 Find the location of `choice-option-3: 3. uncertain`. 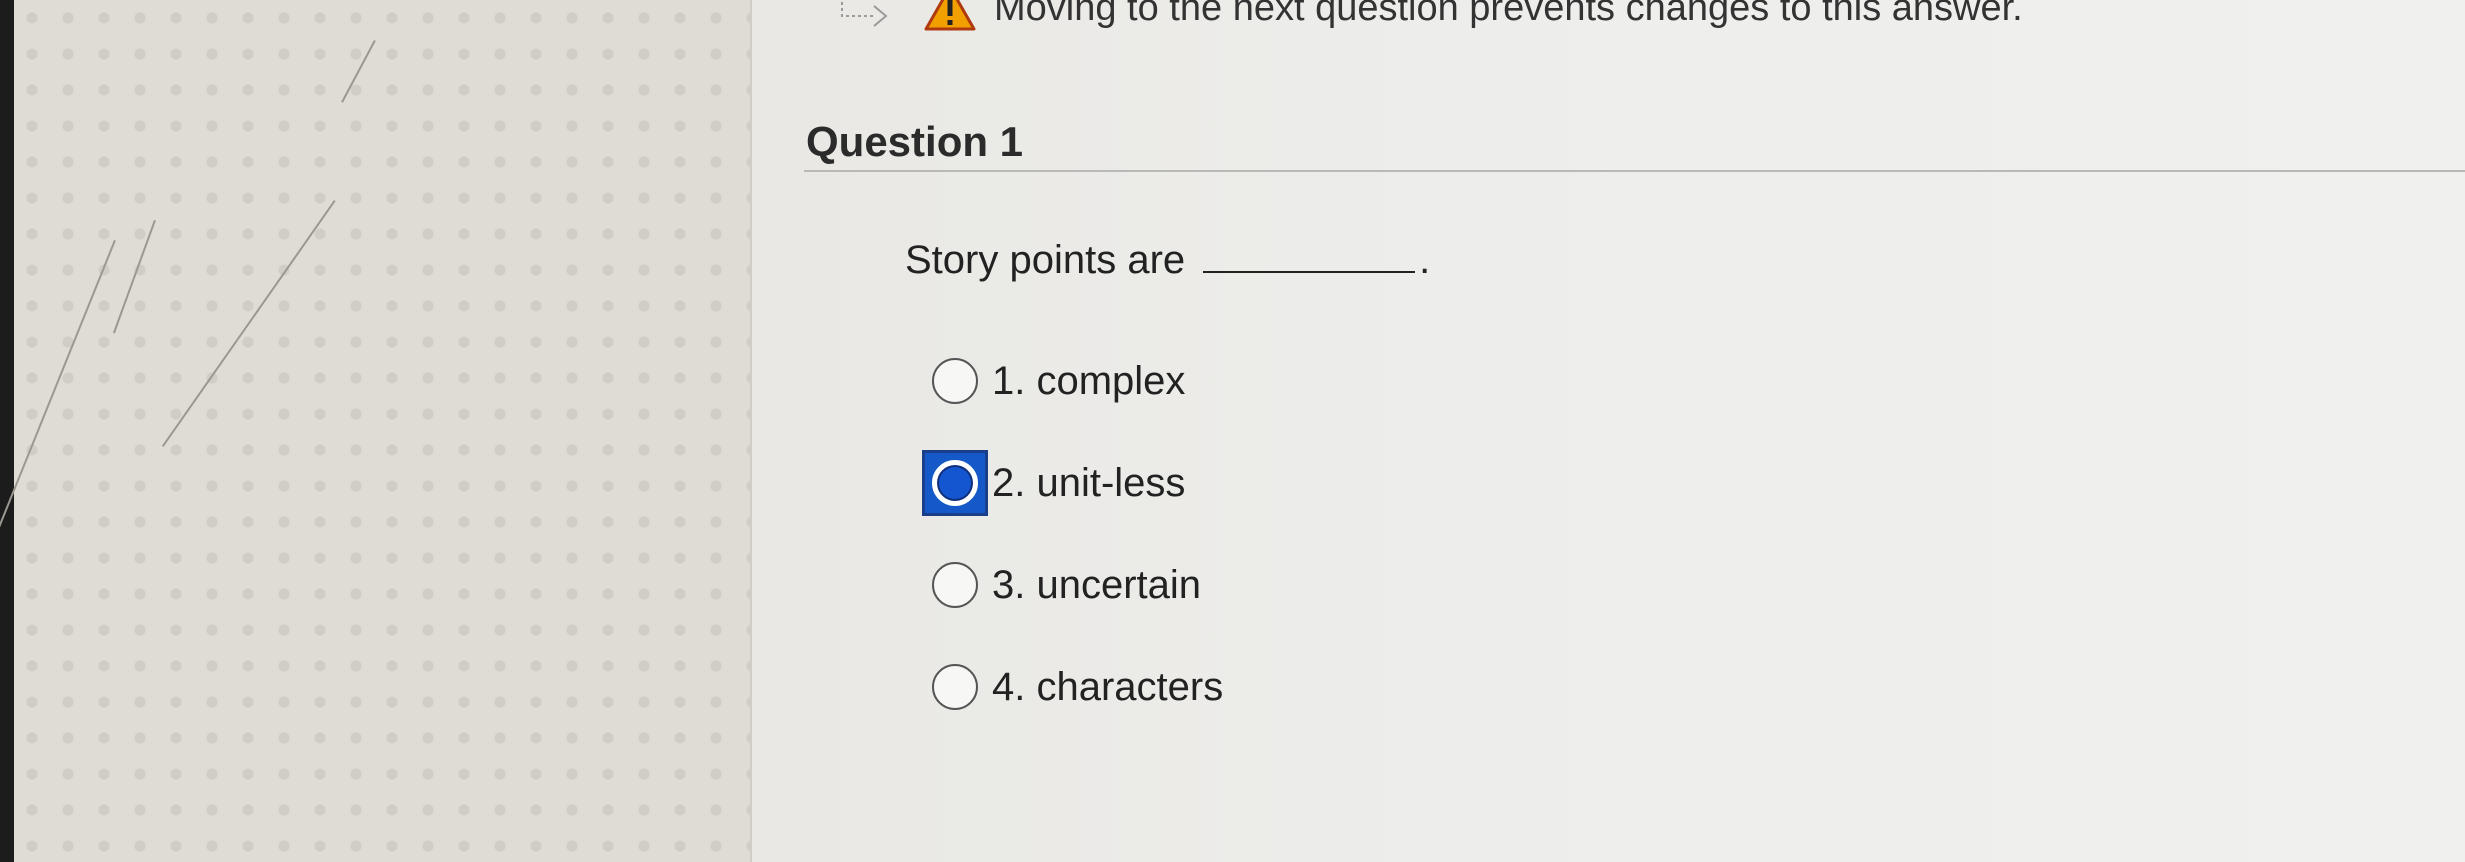

choice-option-3: 3. uncertain is located at coordinates (1072, 585).